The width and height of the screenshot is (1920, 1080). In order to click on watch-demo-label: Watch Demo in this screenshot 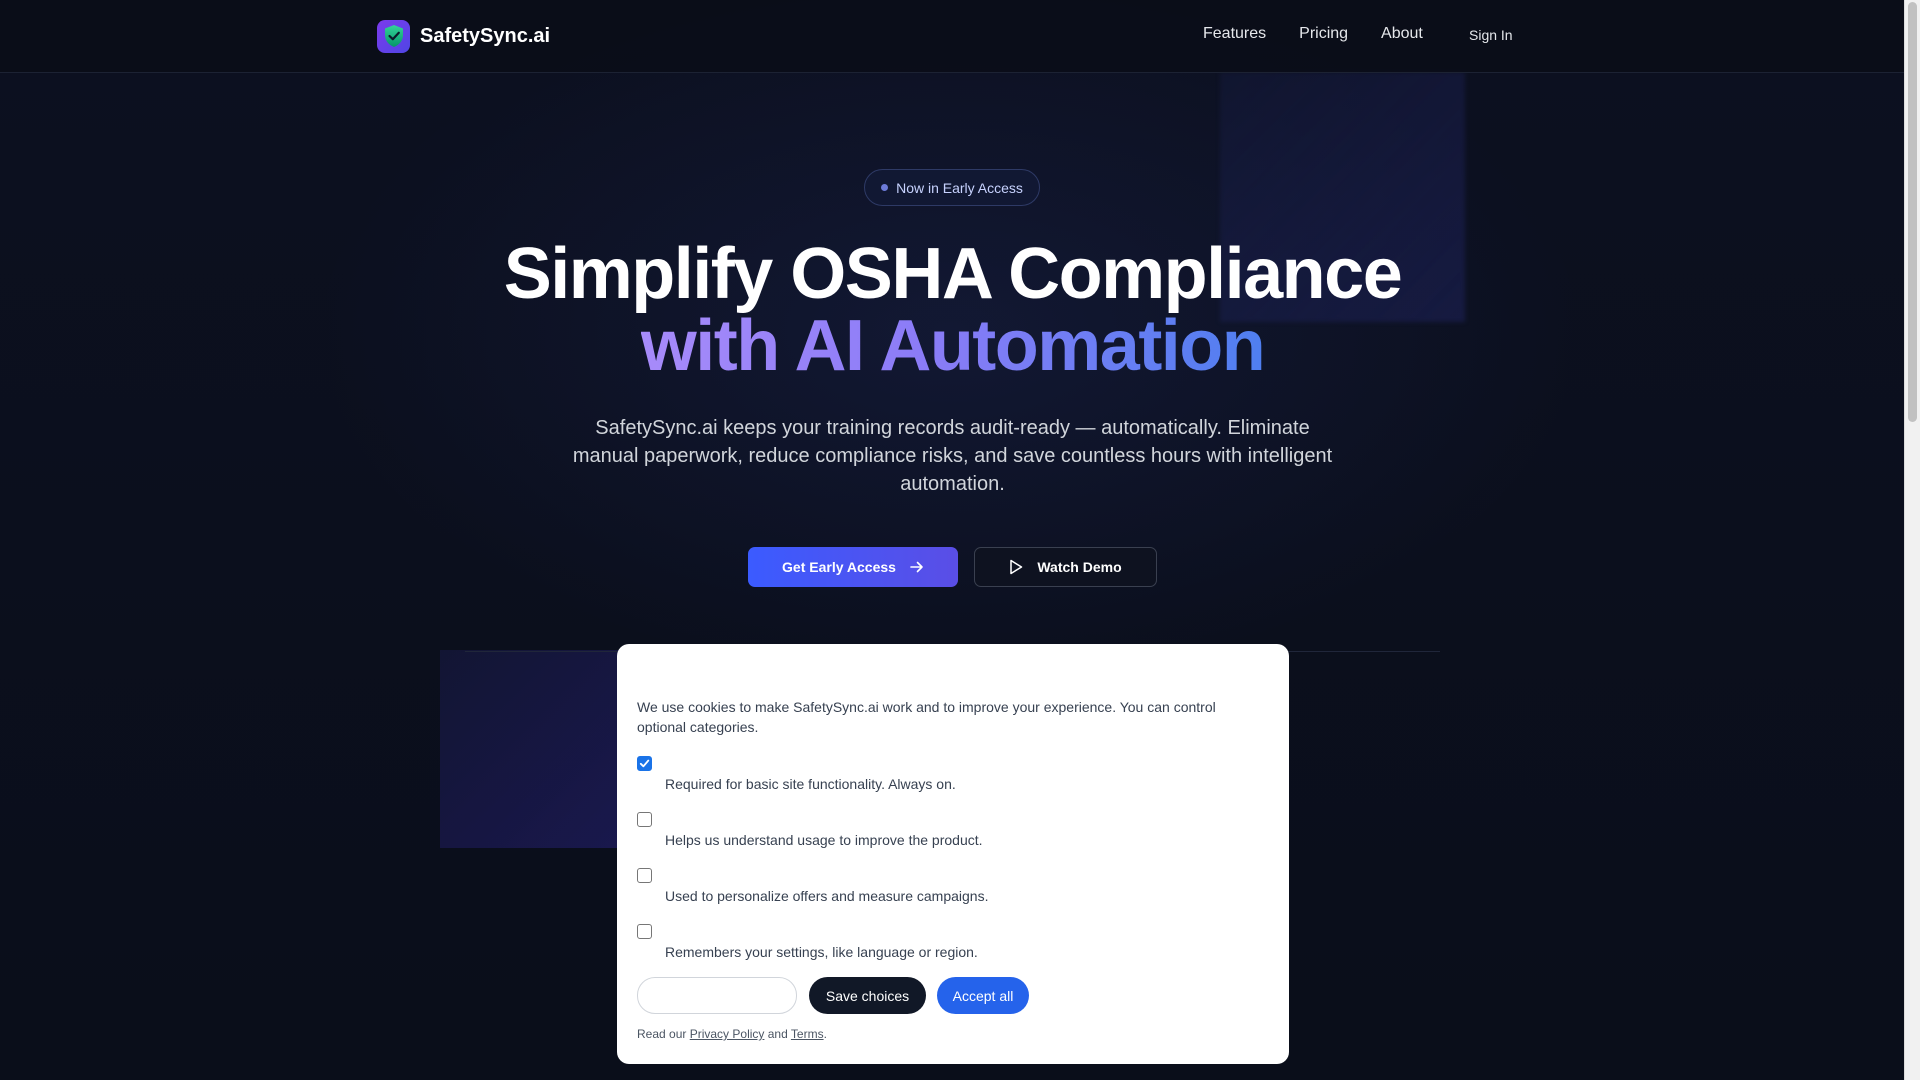, I will do `click(1079, 567)`.